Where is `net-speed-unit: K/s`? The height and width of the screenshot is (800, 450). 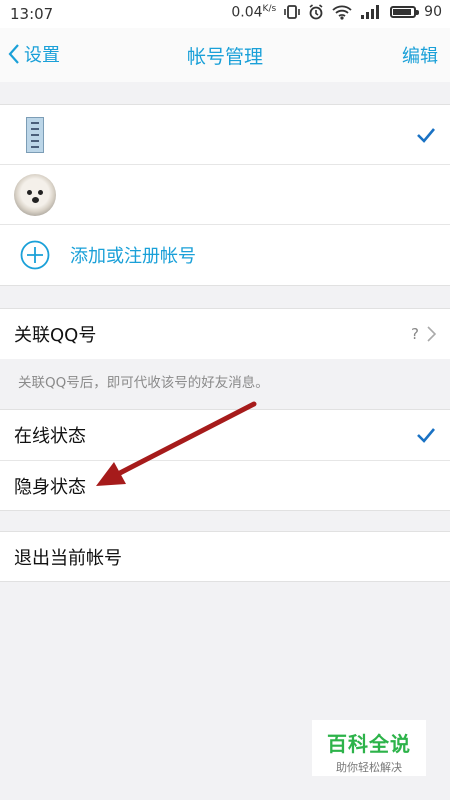
net-speed-unit: K/s is located at coordinates (269, 9).